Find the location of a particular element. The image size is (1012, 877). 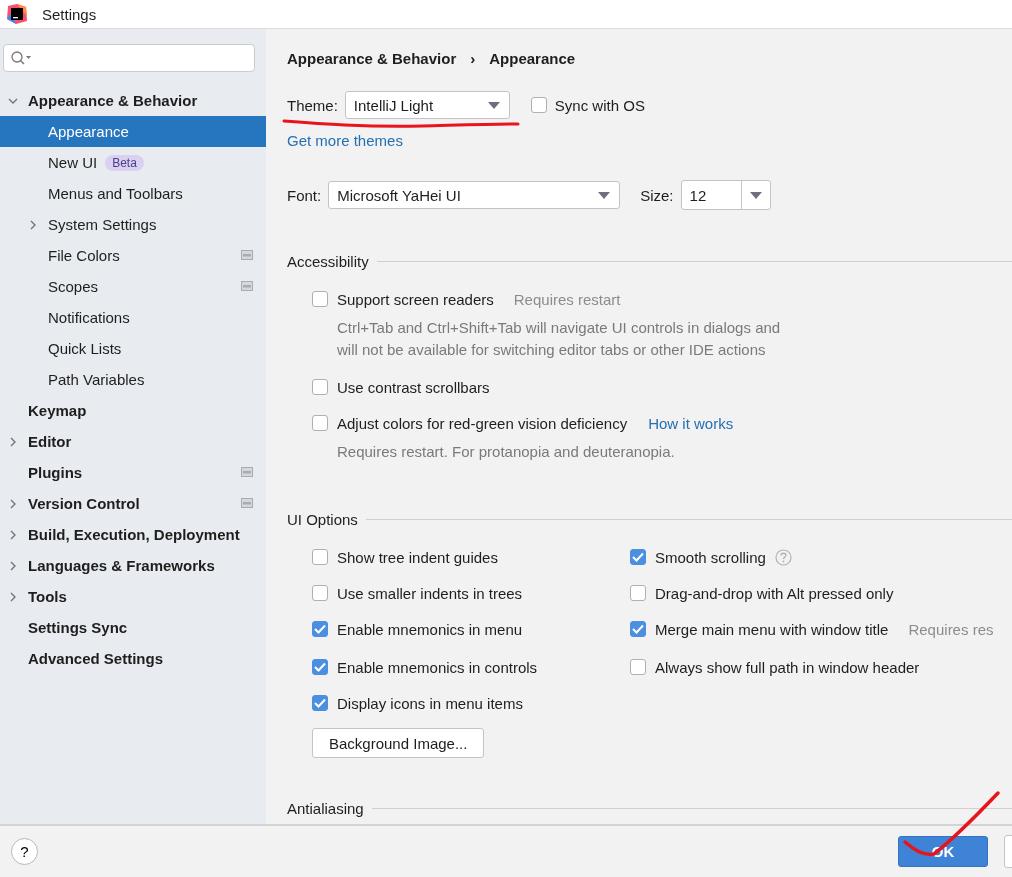

description-text: will not be available for switching editor tabs or other IDE actions is located at coordinates (552, 350).